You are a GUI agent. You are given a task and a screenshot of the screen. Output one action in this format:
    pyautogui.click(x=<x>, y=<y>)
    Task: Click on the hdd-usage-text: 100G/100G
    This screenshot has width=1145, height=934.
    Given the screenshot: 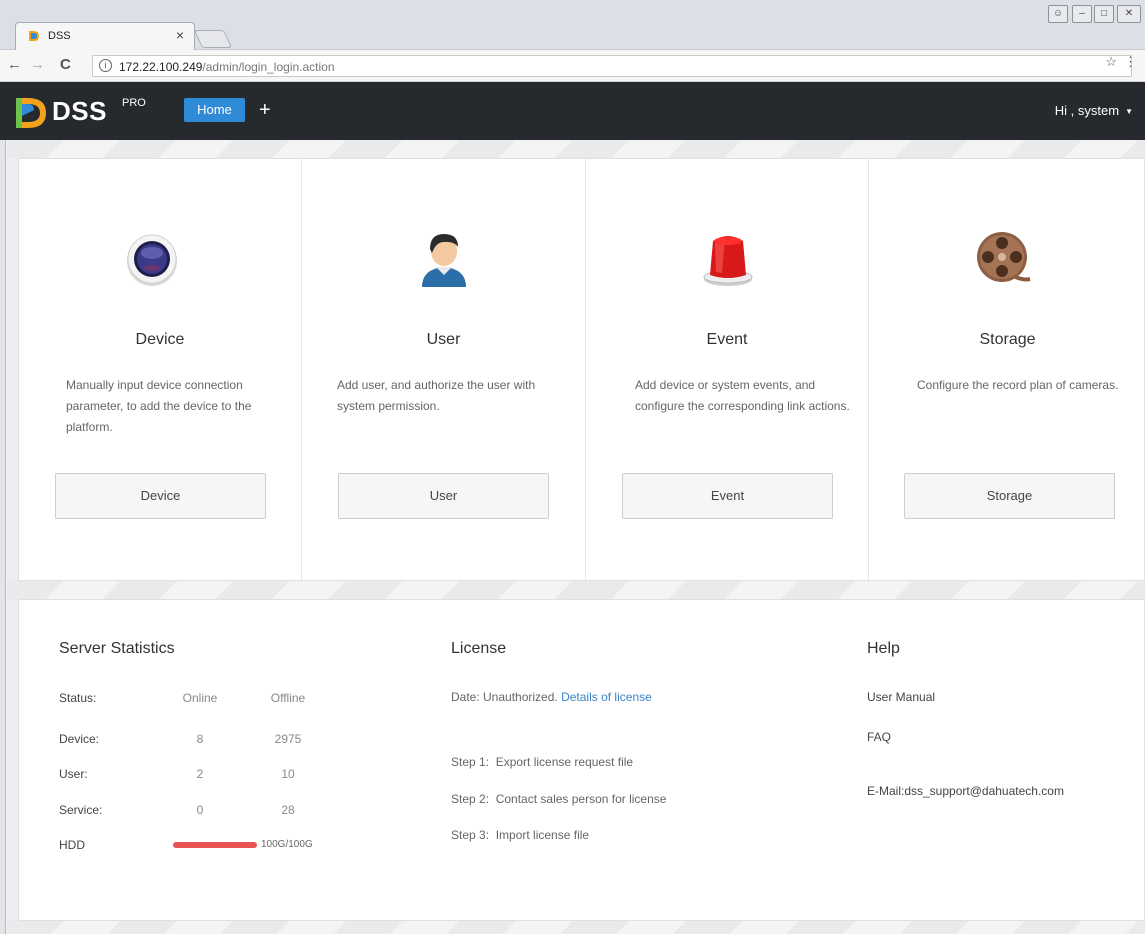 What is the action you would take?
    pyautogui.click(x=287, y=844)
    